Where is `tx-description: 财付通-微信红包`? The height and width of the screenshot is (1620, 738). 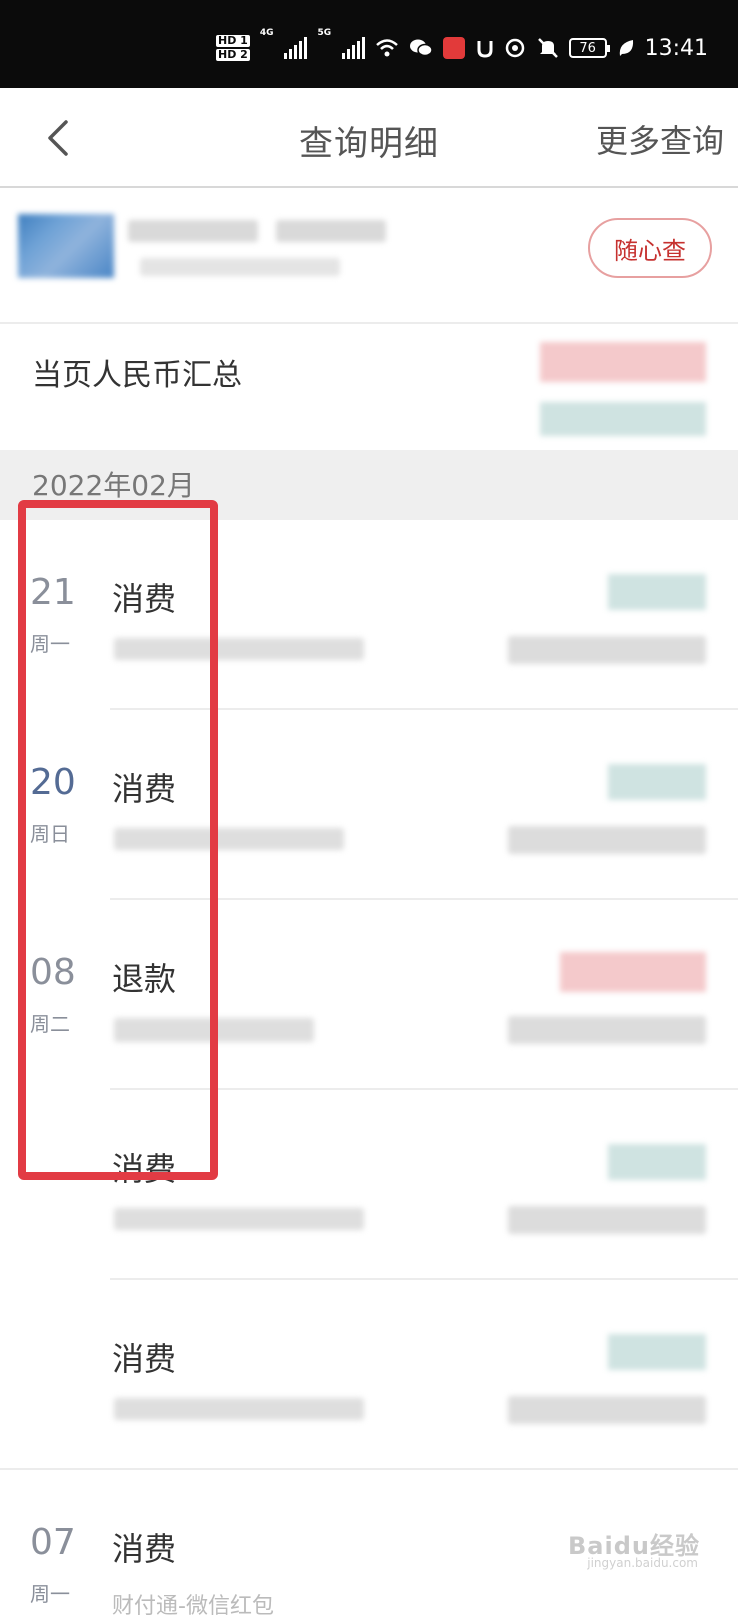 tx-description: 财付通-微信红包 is located at coordinates (193, 1606).